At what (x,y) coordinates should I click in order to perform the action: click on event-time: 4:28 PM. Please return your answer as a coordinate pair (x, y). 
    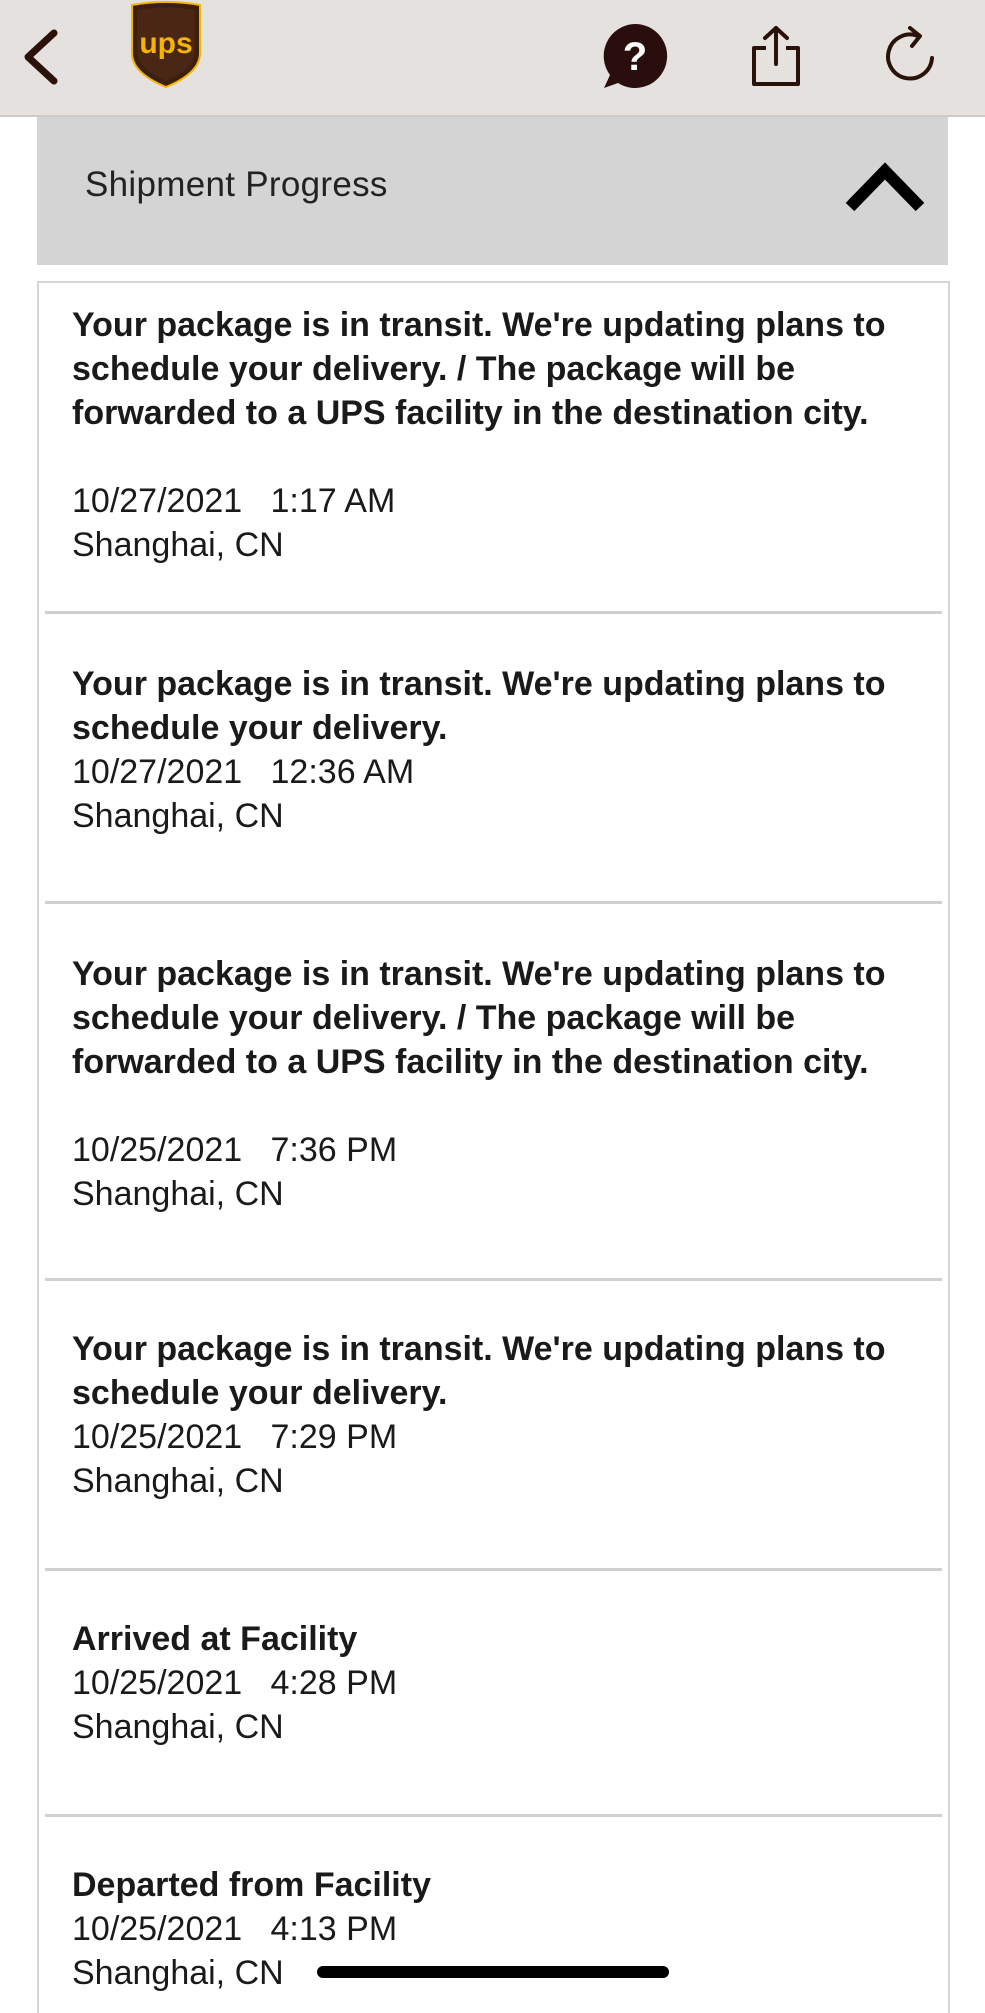
    Looking at the image, I should click on (334, 1683).